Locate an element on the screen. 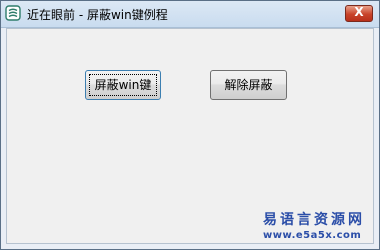  block-win-key-button: 屏蔽win键 is located at coordinates (123, 85).